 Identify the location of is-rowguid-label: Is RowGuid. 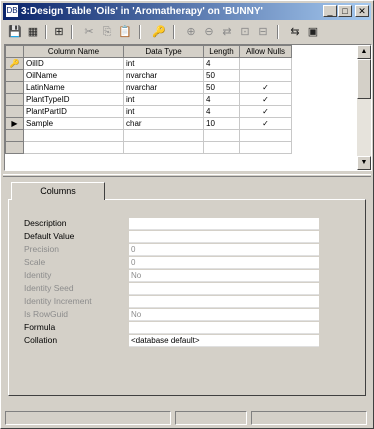
(46, 314).